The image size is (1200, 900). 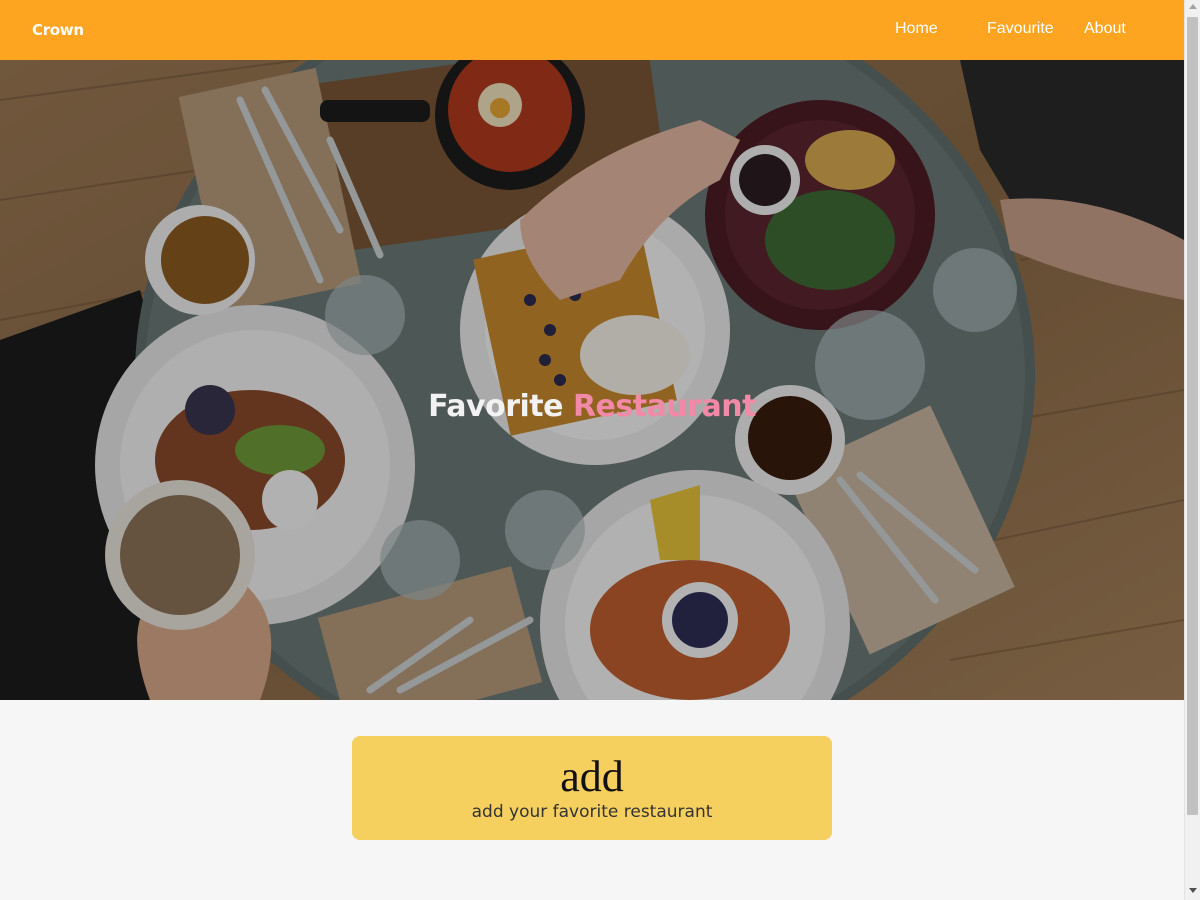 What do you see at coordinates (1193, 6) in the screenshot?
I see `scroll-up-arrow-icon` at bounding box center [1193, 6].